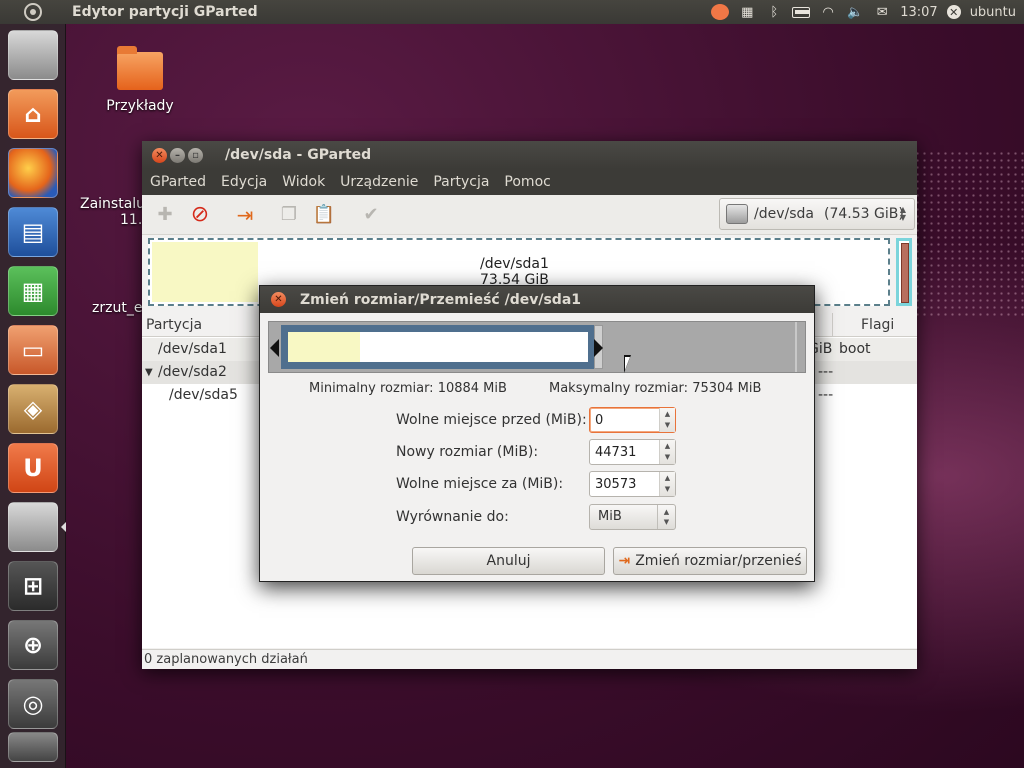 Image resolution: width=1024 pixels, height=768 pixels. I want to click on partition-name: /dev/sda5, so click(203, 395).